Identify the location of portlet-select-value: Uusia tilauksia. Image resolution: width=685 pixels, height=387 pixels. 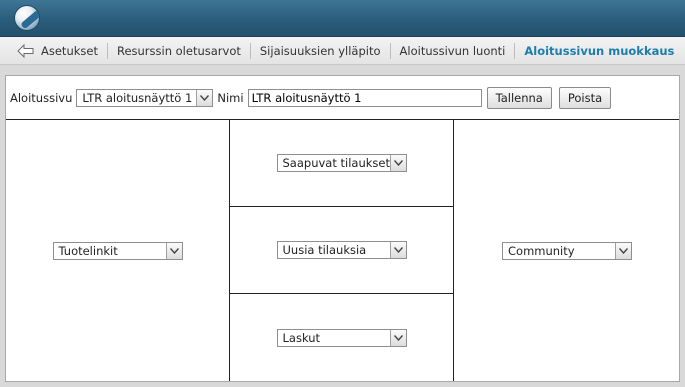
(324, 250).